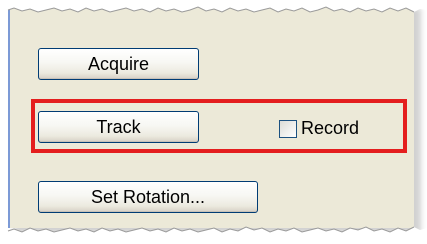 The width and height of the screenshot is (427, 244). What do you see at coordinates (213, 235) in the screenshot?
I see `torn-bottom-edge` at bounding box center [213, 235].